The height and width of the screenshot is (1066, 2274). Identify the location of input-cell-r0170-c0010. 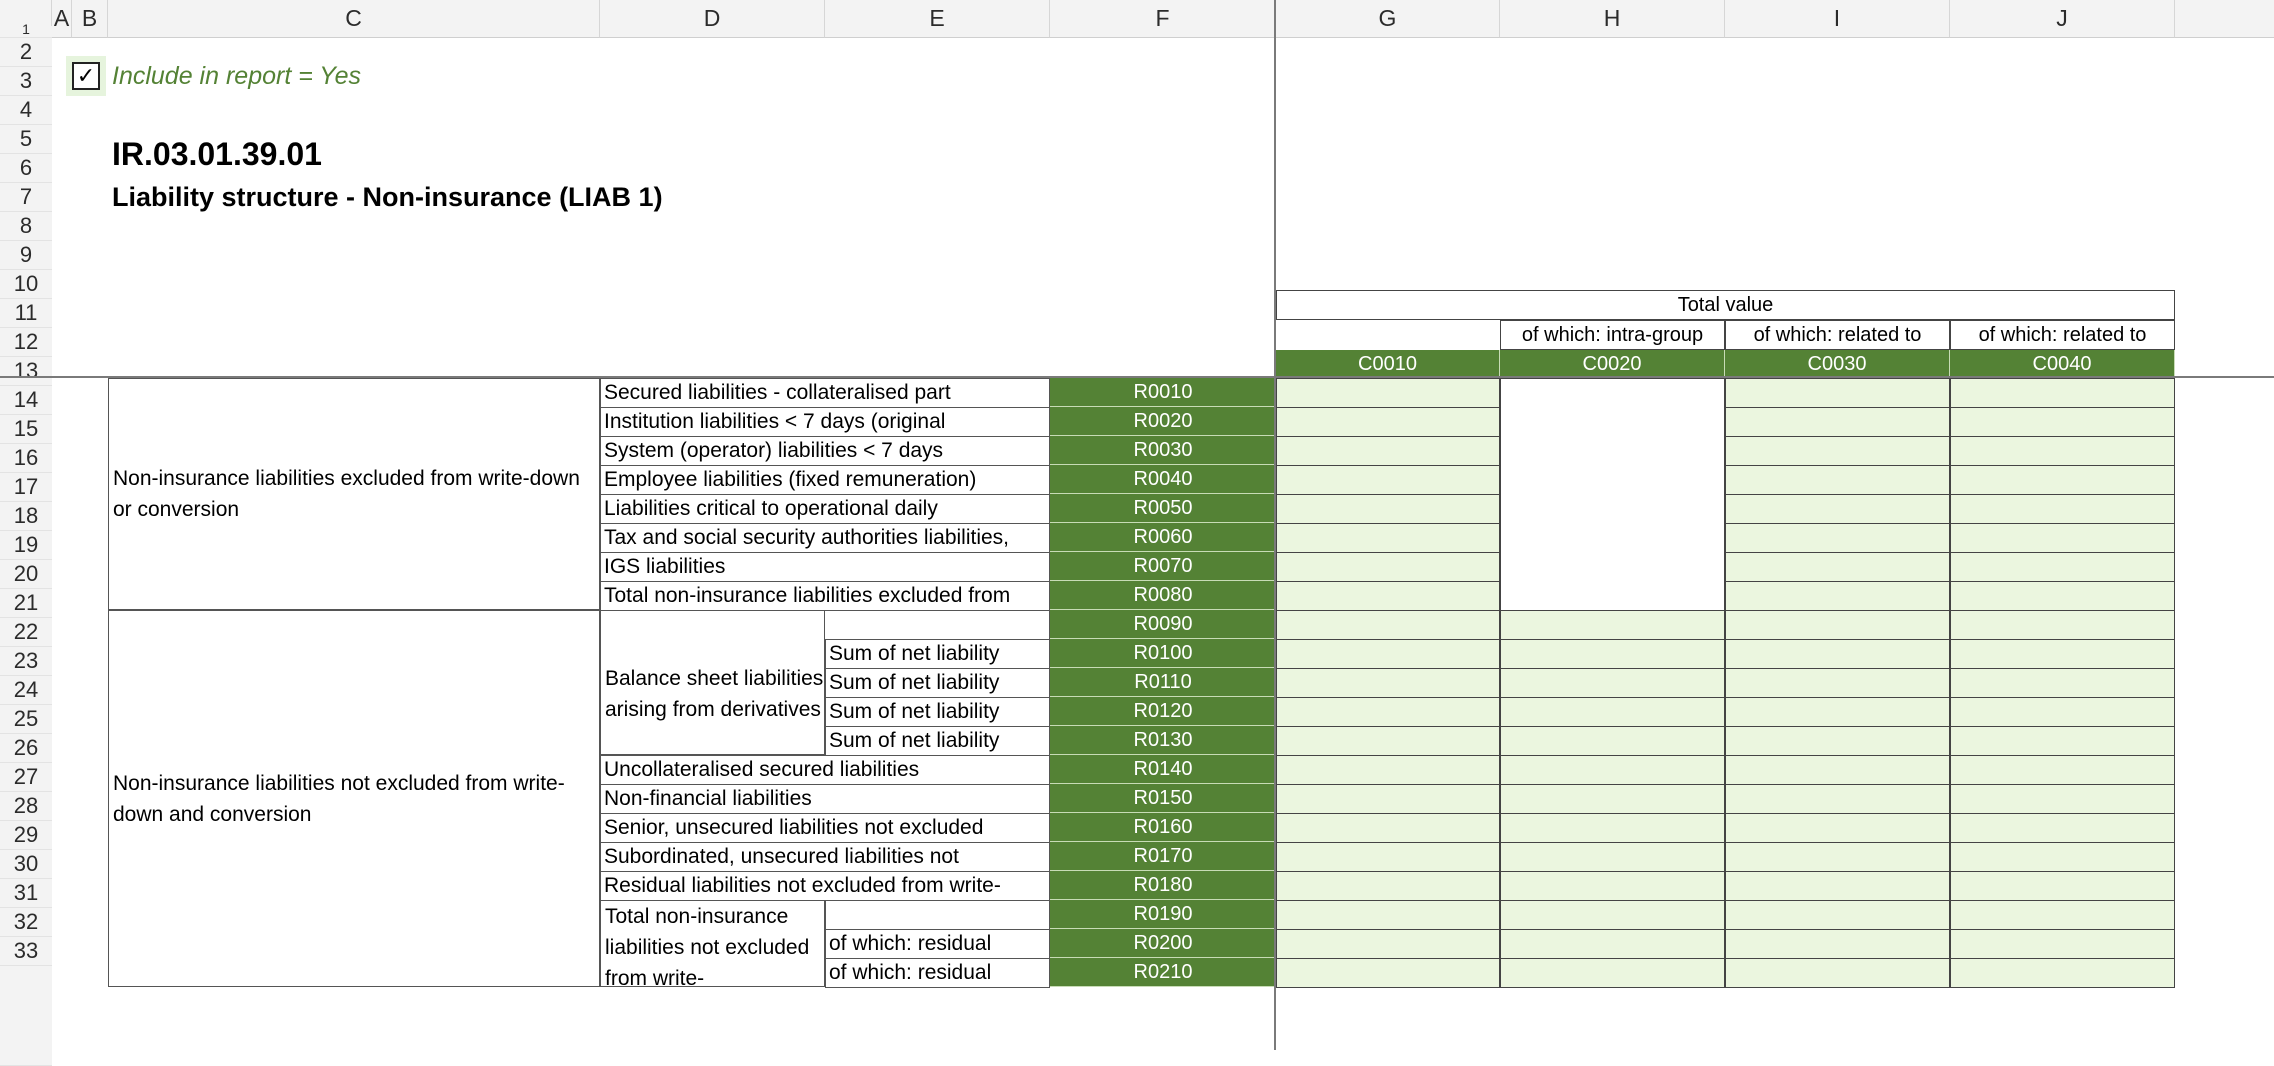
(1388, 857).